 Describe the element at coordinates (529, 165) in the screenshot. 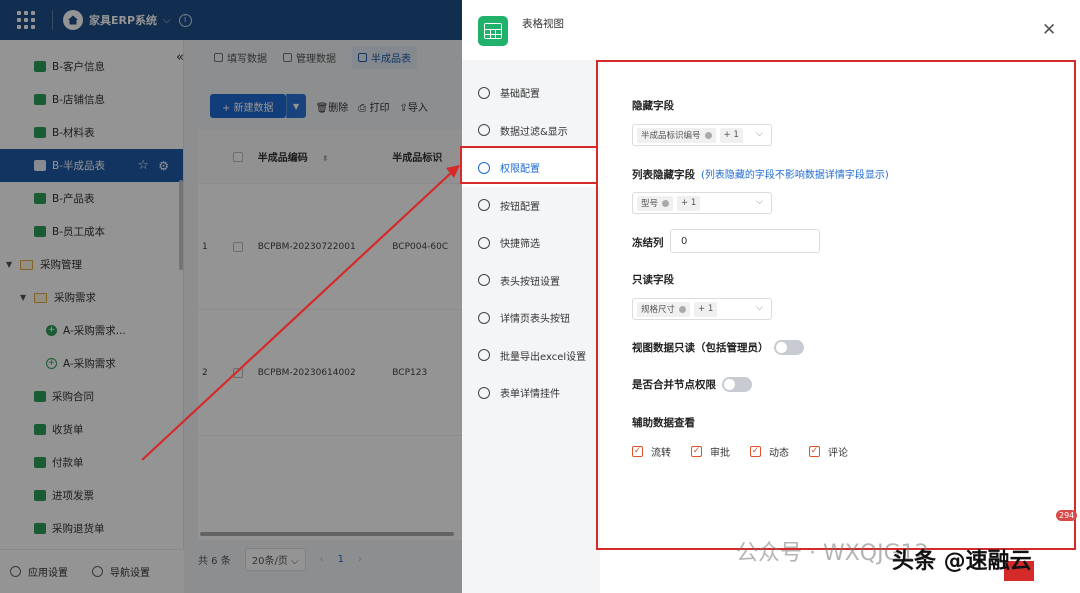

I see `highlight-frame-nav` at that location.